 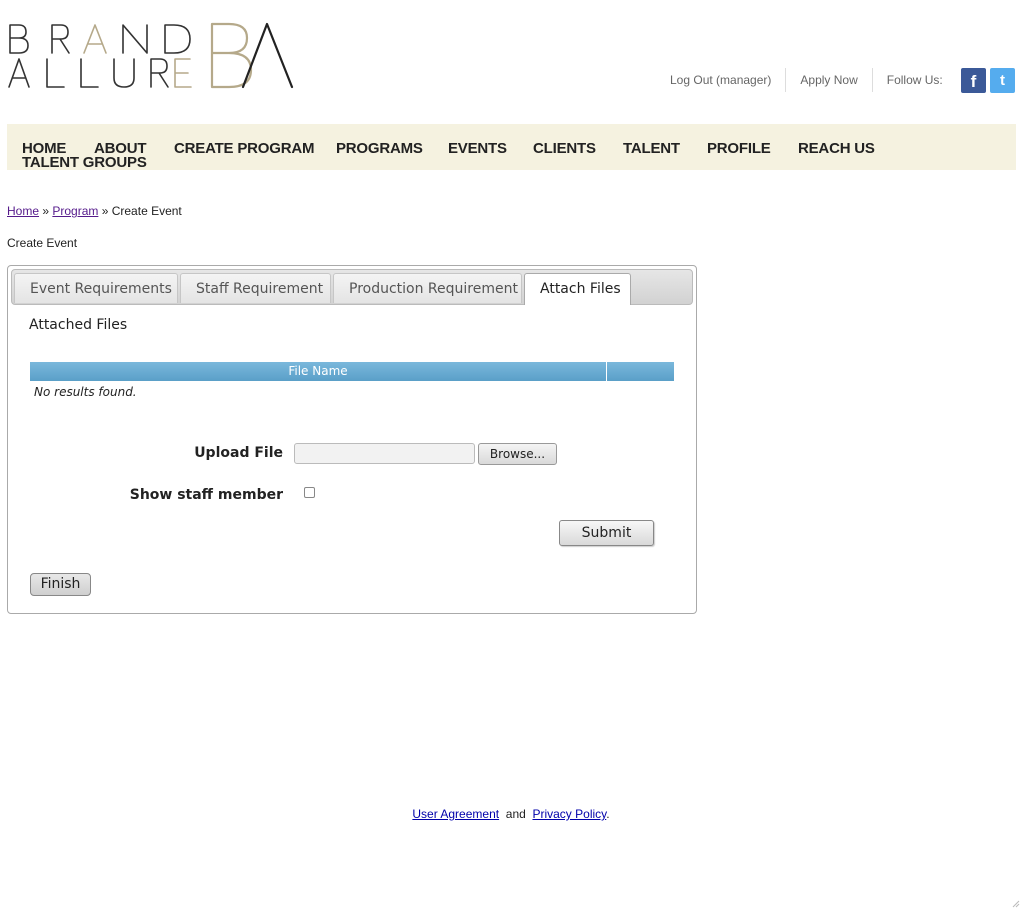 What do you see at coordinates (1002, 80) in the screenshot?
I see `twitter-icon: t` at bounding box center [1002, 80].